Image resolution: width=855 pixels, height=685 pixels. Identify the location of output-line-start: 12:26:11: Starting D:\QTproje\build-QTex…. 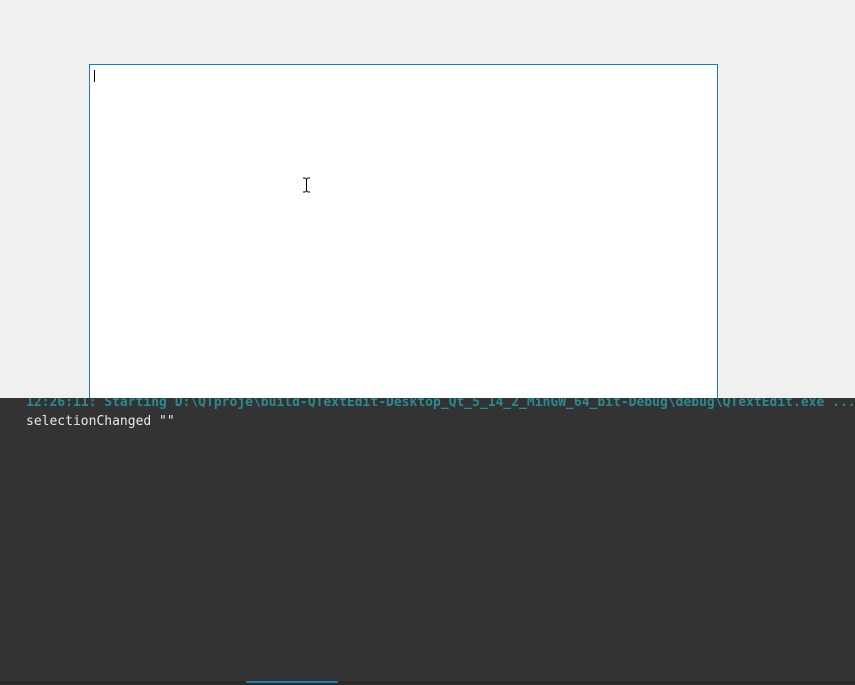
(440, 404).